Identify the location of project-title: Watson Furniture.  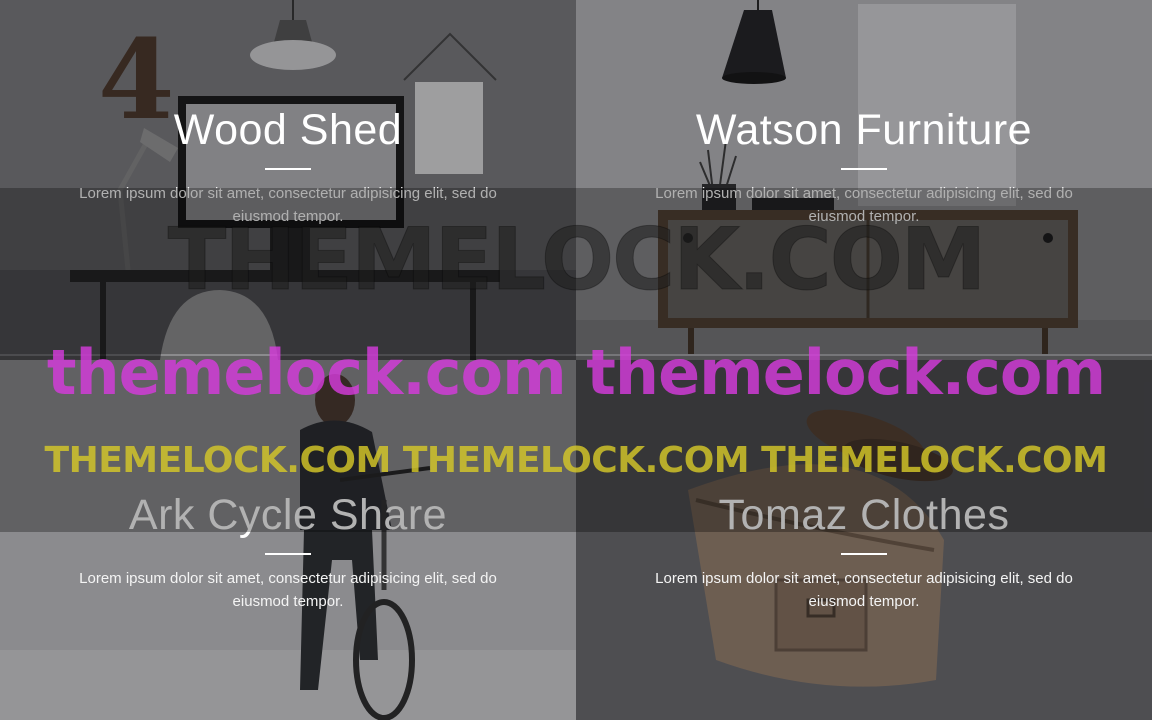
(864, 130).